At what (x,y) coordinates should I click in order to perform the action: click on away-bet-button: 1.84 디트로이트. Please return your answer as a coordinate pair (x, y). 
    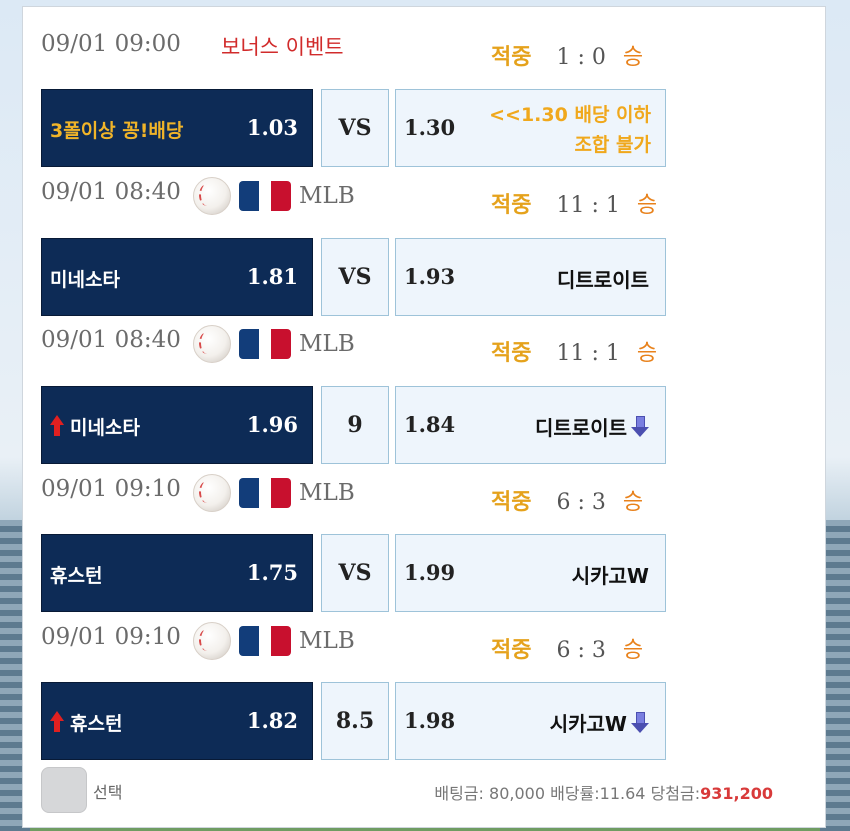
    Looking at the image, I should click on (530, 425).